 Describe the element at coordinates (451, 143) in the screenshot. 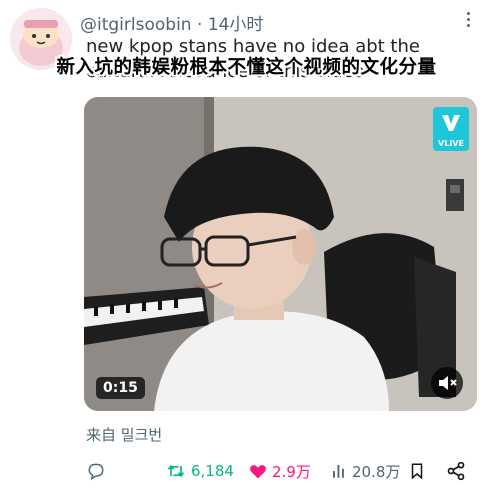

I see `vlive-label: VLIVE` at that location.